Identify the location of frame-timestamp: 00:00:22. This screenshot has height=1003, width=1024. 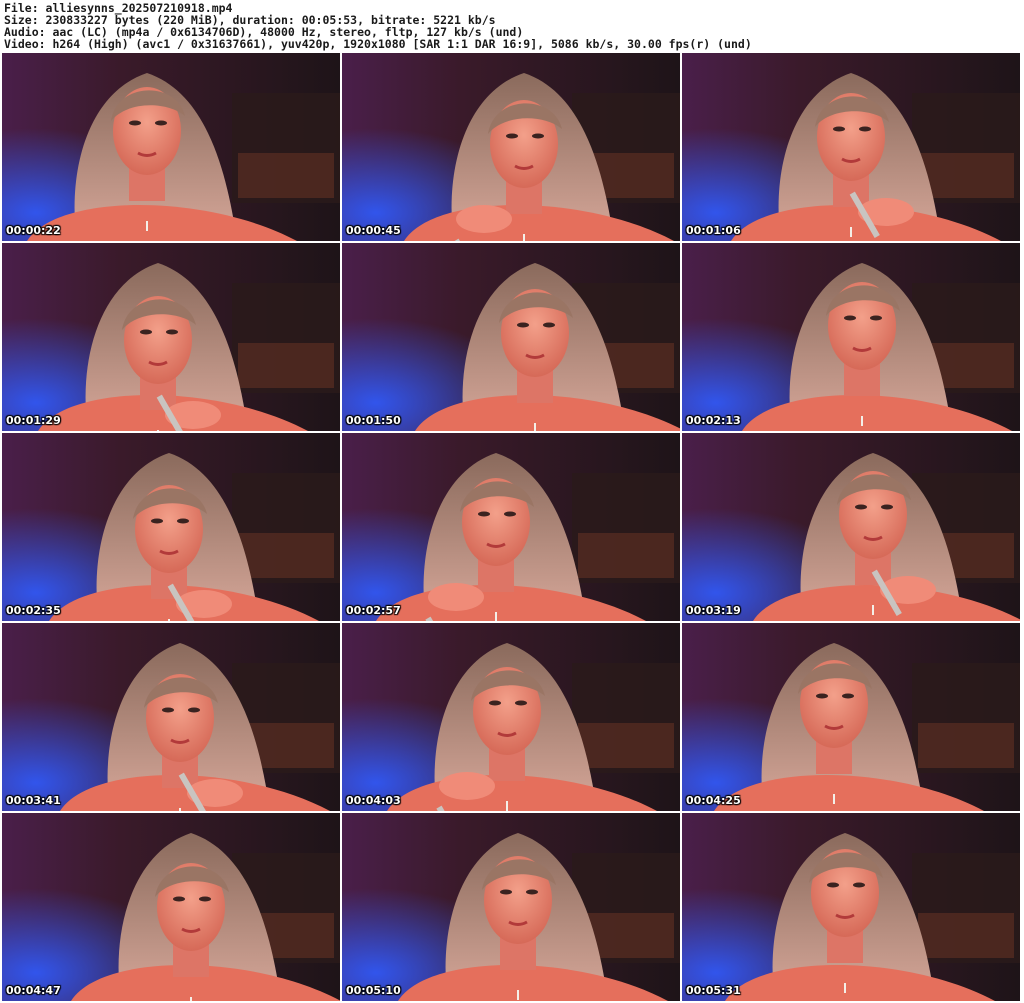
(33, 230).